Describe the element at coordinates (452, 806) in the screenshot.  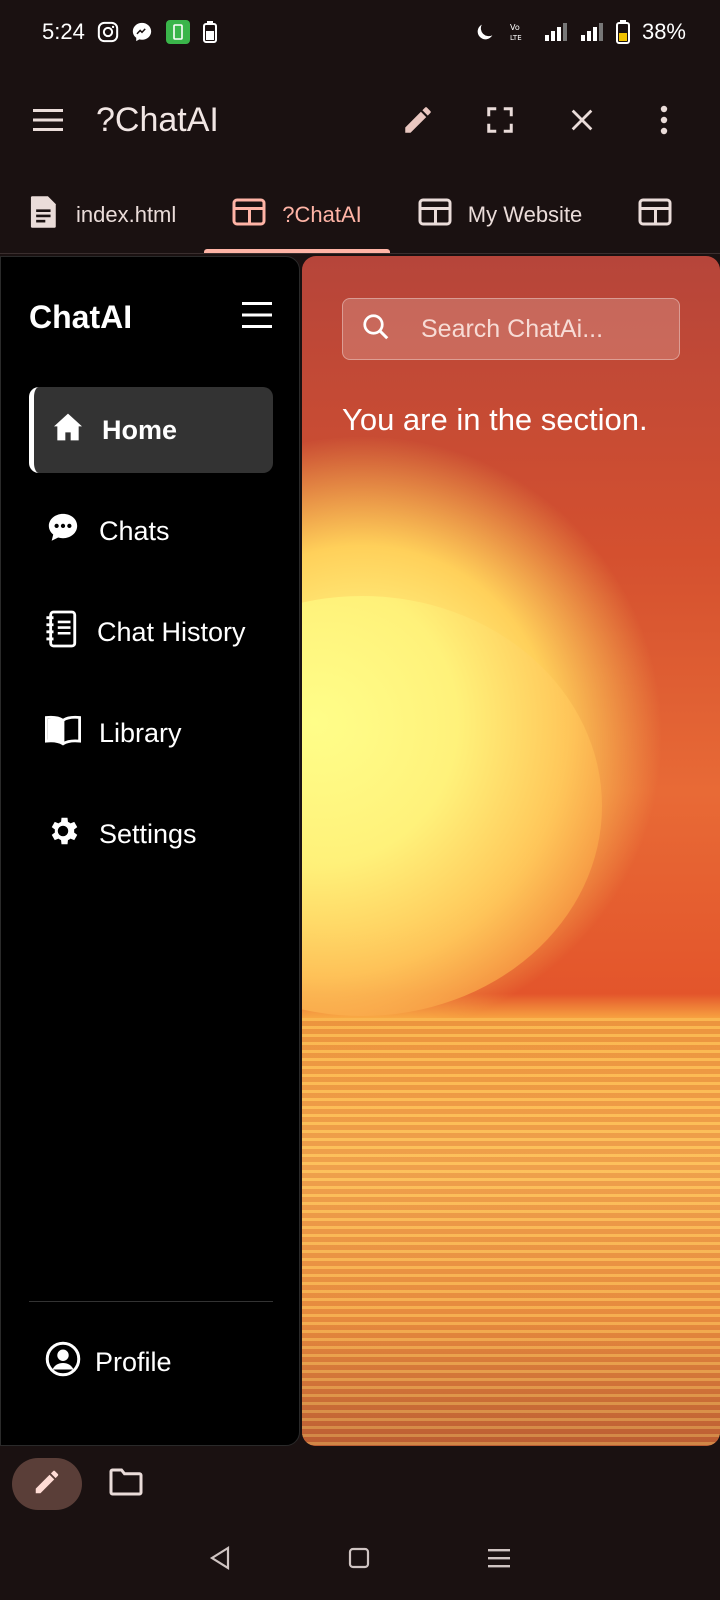
I see `sunset-background-image` at that location.